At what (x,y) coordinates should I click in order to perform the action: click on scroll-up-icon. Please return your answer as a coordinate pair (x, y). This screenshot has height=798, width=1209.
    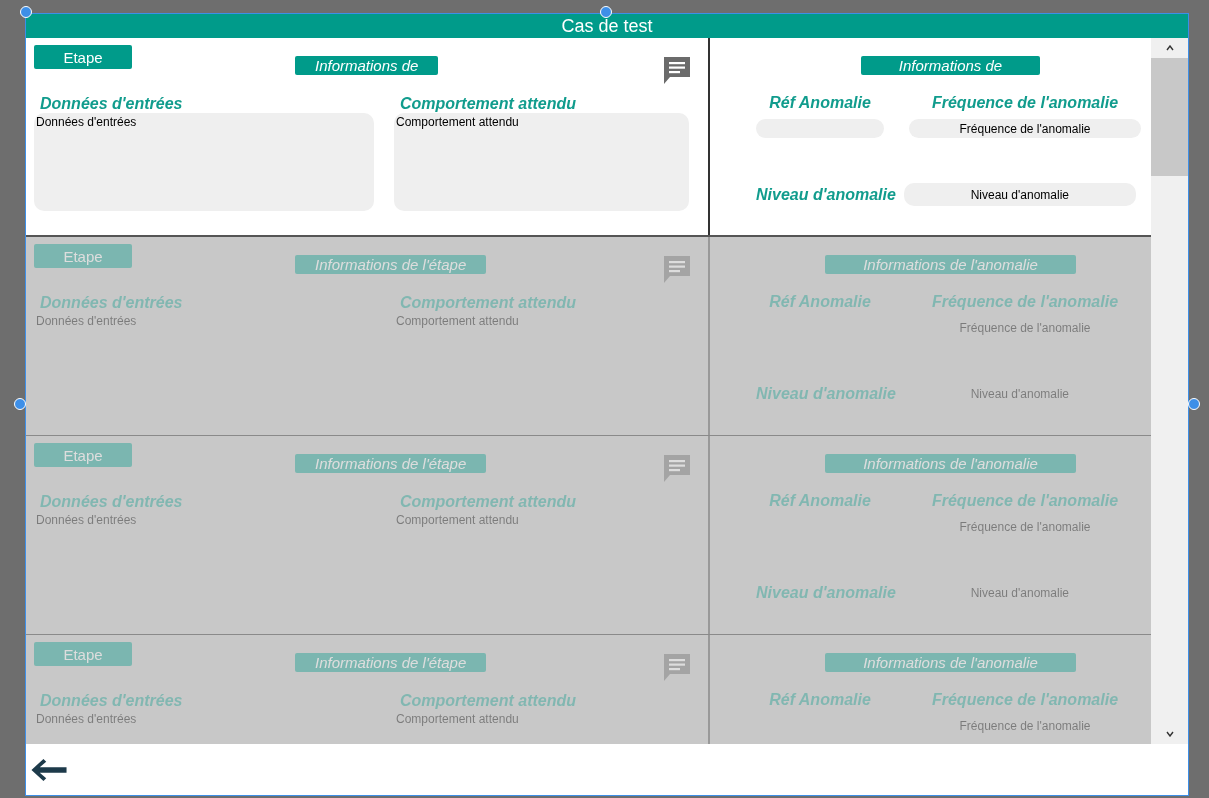
    Looking at the image, I should click on (1169, 48).